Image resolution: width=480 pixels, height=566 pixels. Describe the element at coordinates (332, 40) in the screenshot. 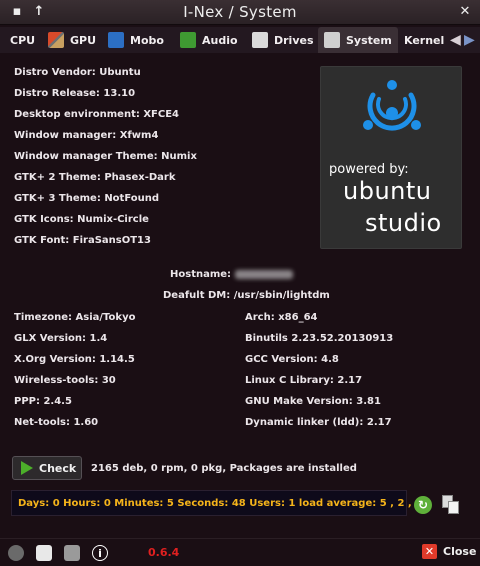

I see `system-icon` at that location.